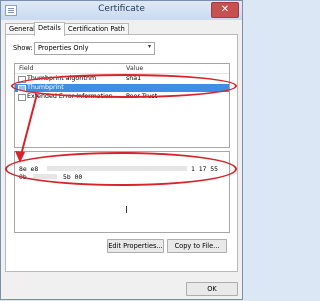  Describe the element at coordinates (49, 29) in the screenshot. I see `tab-details: Details` at that location.